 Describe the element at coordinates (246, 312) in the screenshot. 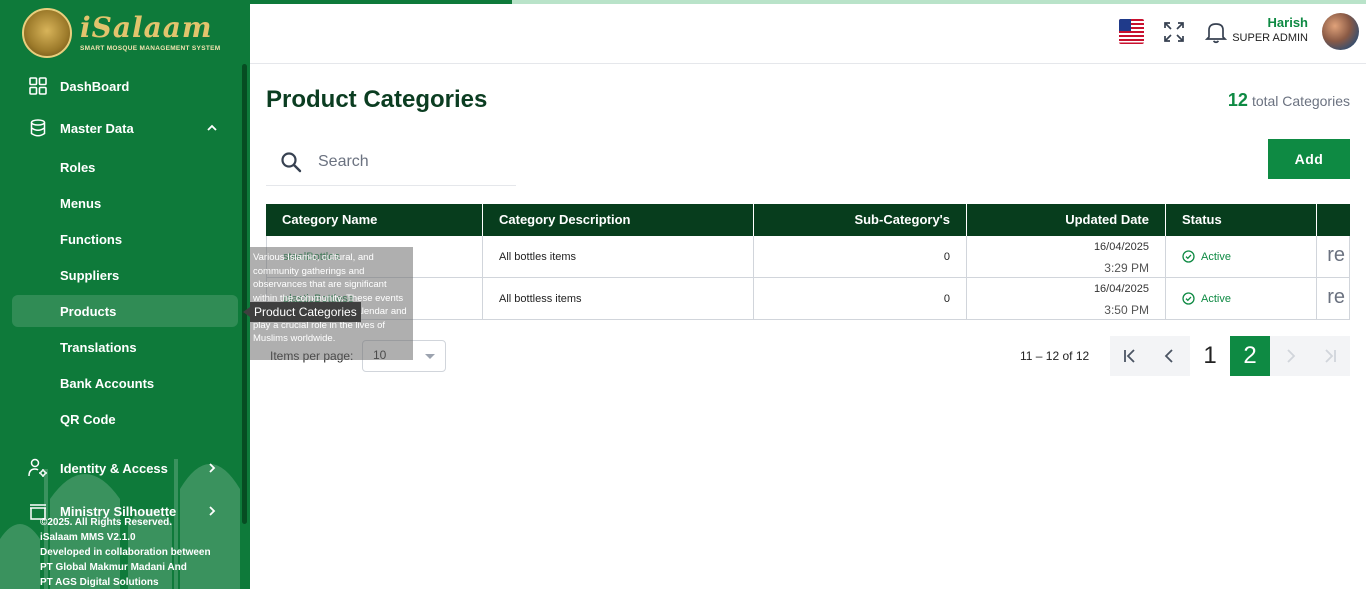

I see `tooltip-arrow` at that location.